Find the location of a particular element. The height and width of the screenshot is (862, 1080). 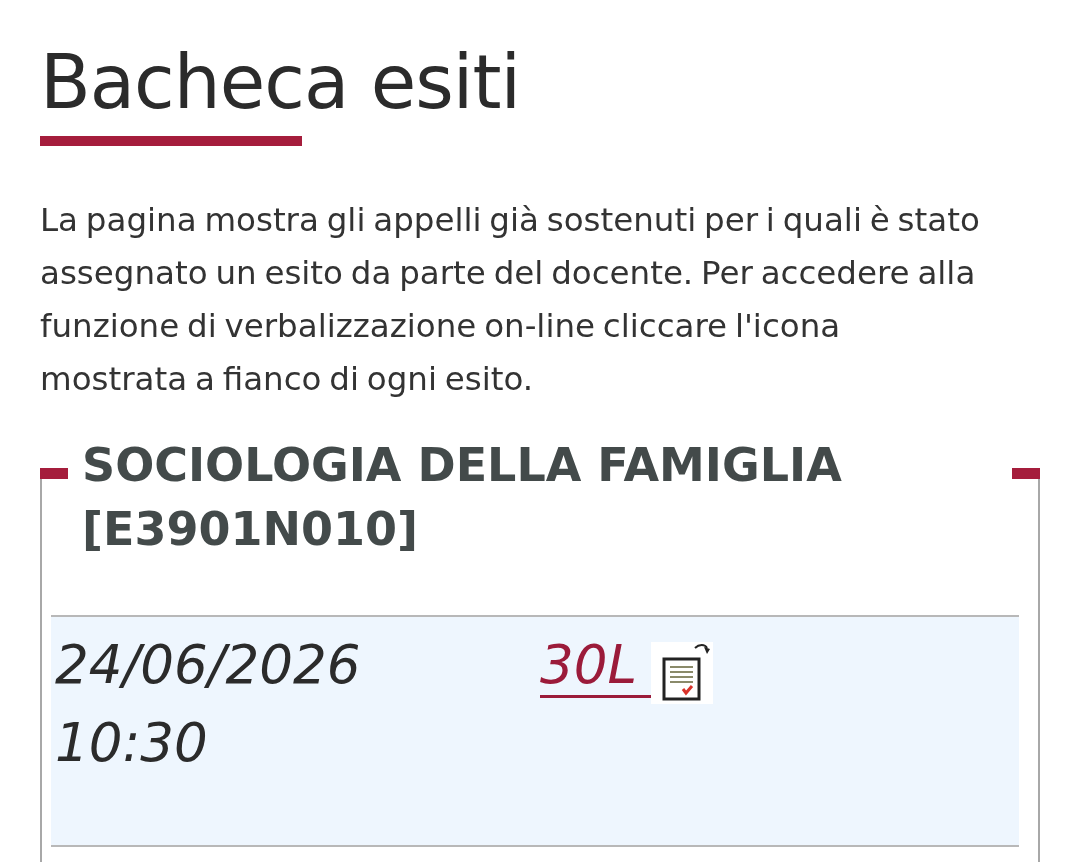

page-title: Bacheca esiti is located at coordinates (280, 82).